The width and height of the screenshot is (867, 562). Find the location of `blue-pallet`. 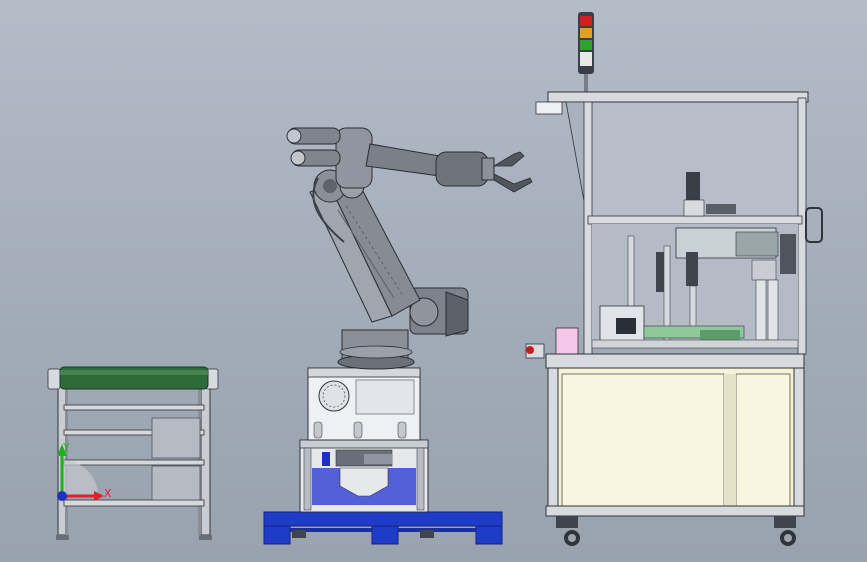

blue-pallet is located at coordinates (383, 528).